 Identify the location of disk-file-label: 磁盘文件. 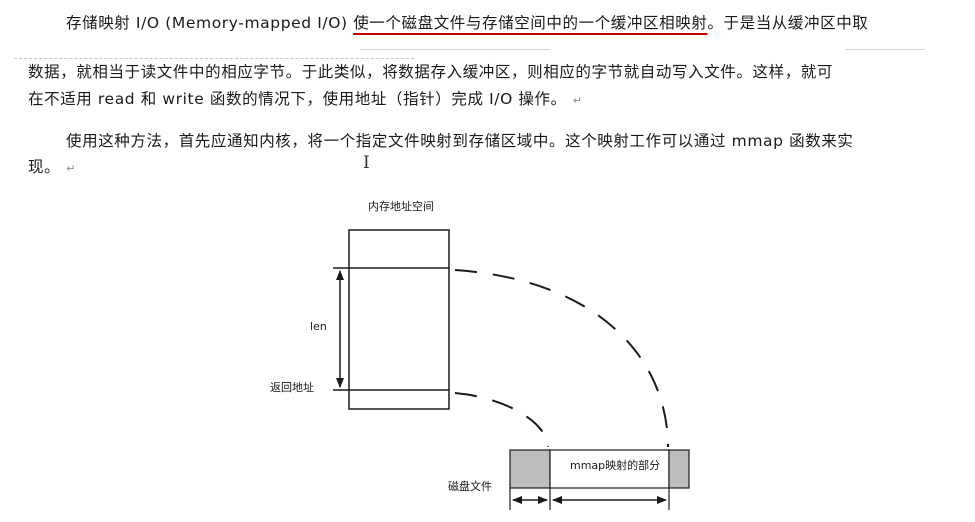
(470, 486).